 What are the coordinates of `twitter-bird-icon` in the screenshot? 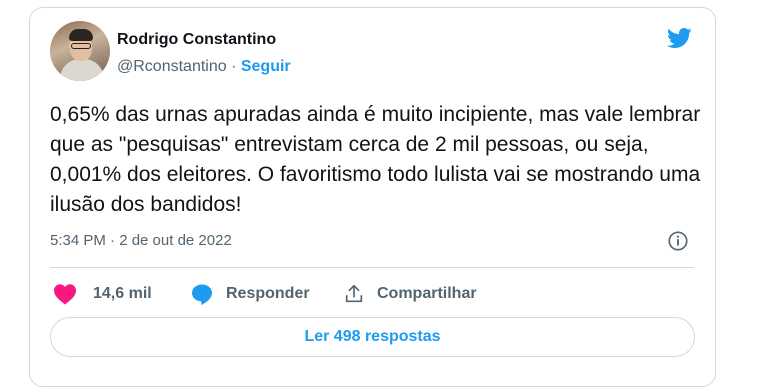 It's located at (679, 38).